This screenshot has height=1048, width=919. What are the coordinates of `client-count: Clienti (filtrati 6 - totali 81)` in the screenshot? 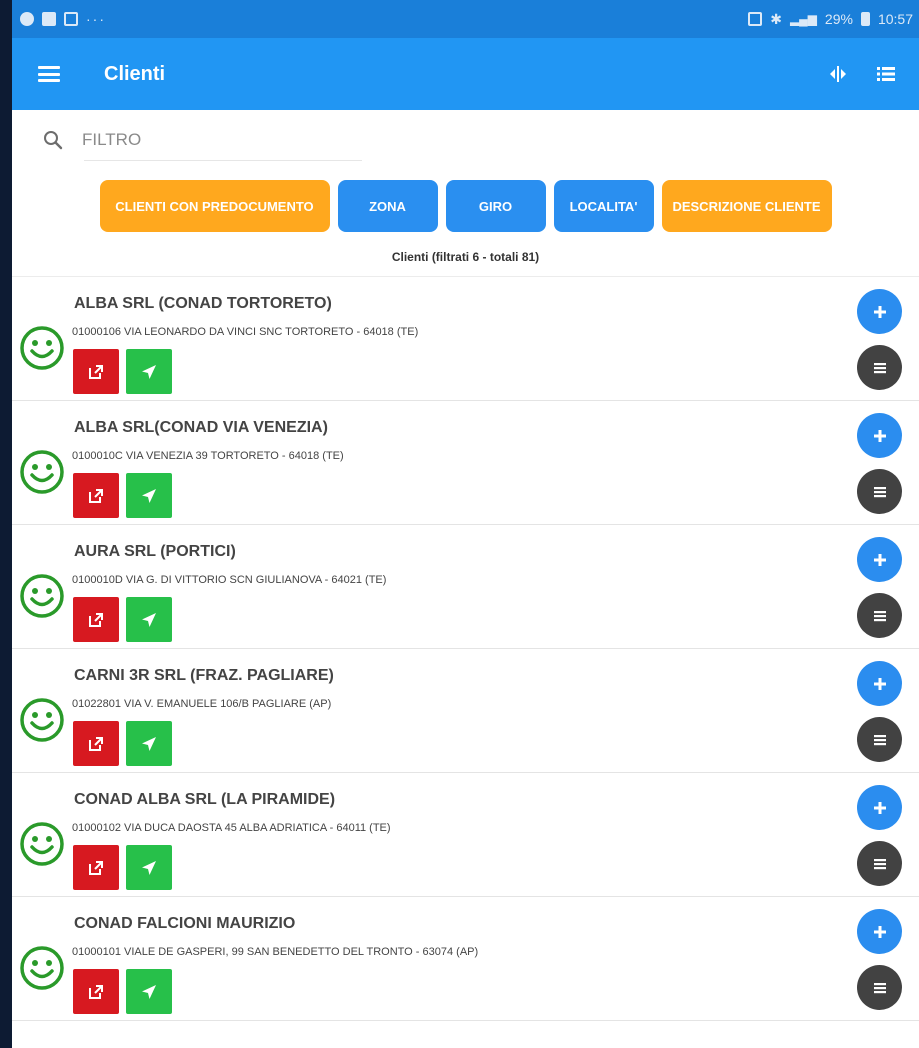 It's located at (465, 257).